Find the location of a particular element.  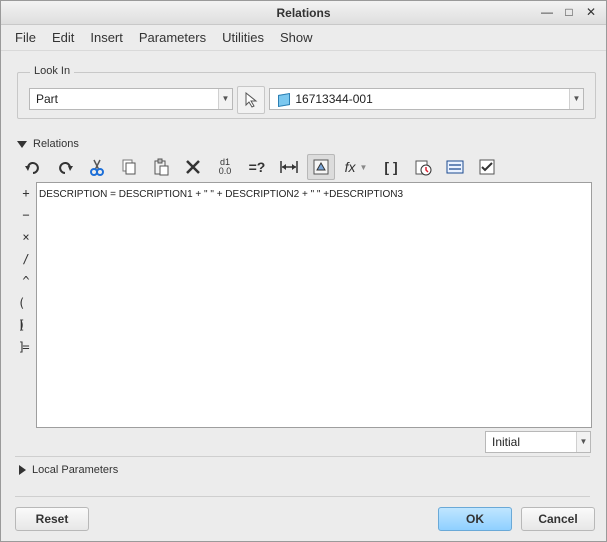

redo-icon is located at coordinates (65, 167).